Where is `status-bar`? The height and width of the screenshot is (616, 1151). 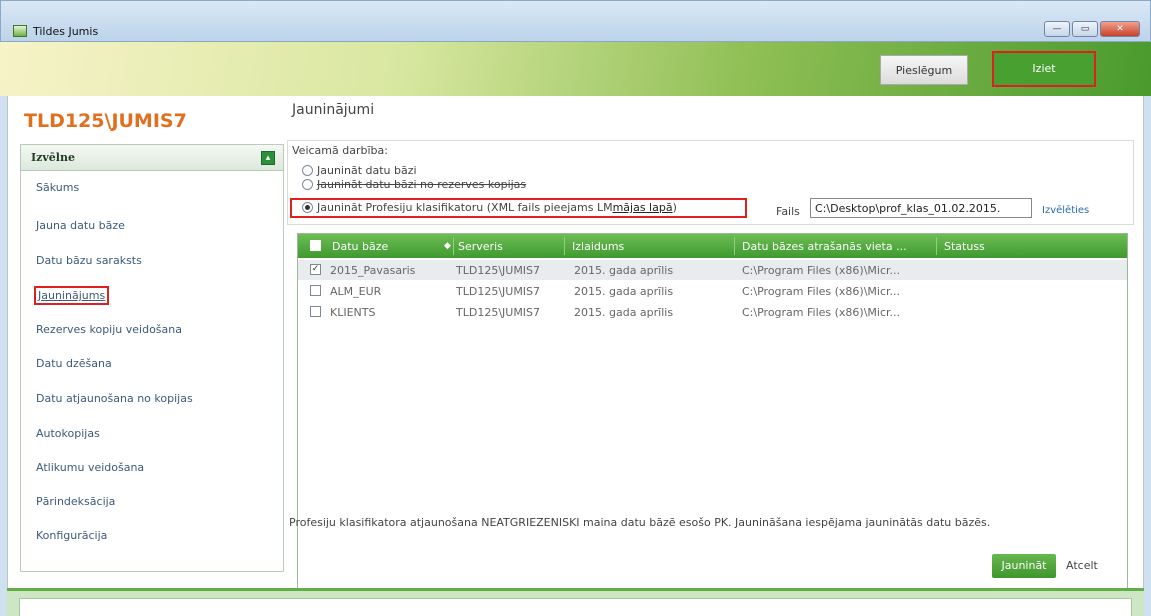
status-bar is located at coordinates (575, 602).